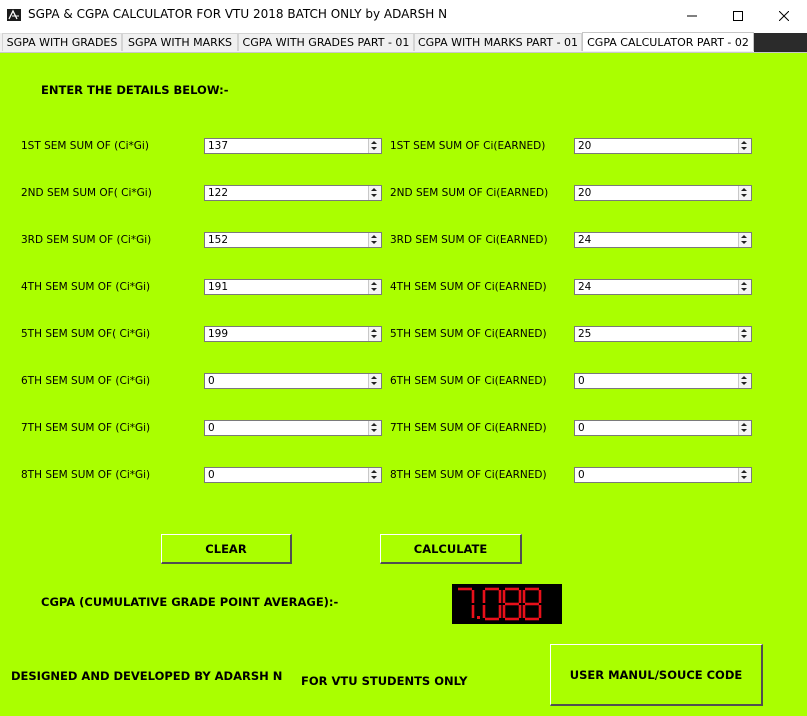 Image resolution: width=807 pixels, height=716 pixels. Describe the element at coordinates (663, 334) in the screenshot. I see `sem5-sum-ci-earned-input: 25` at that location.